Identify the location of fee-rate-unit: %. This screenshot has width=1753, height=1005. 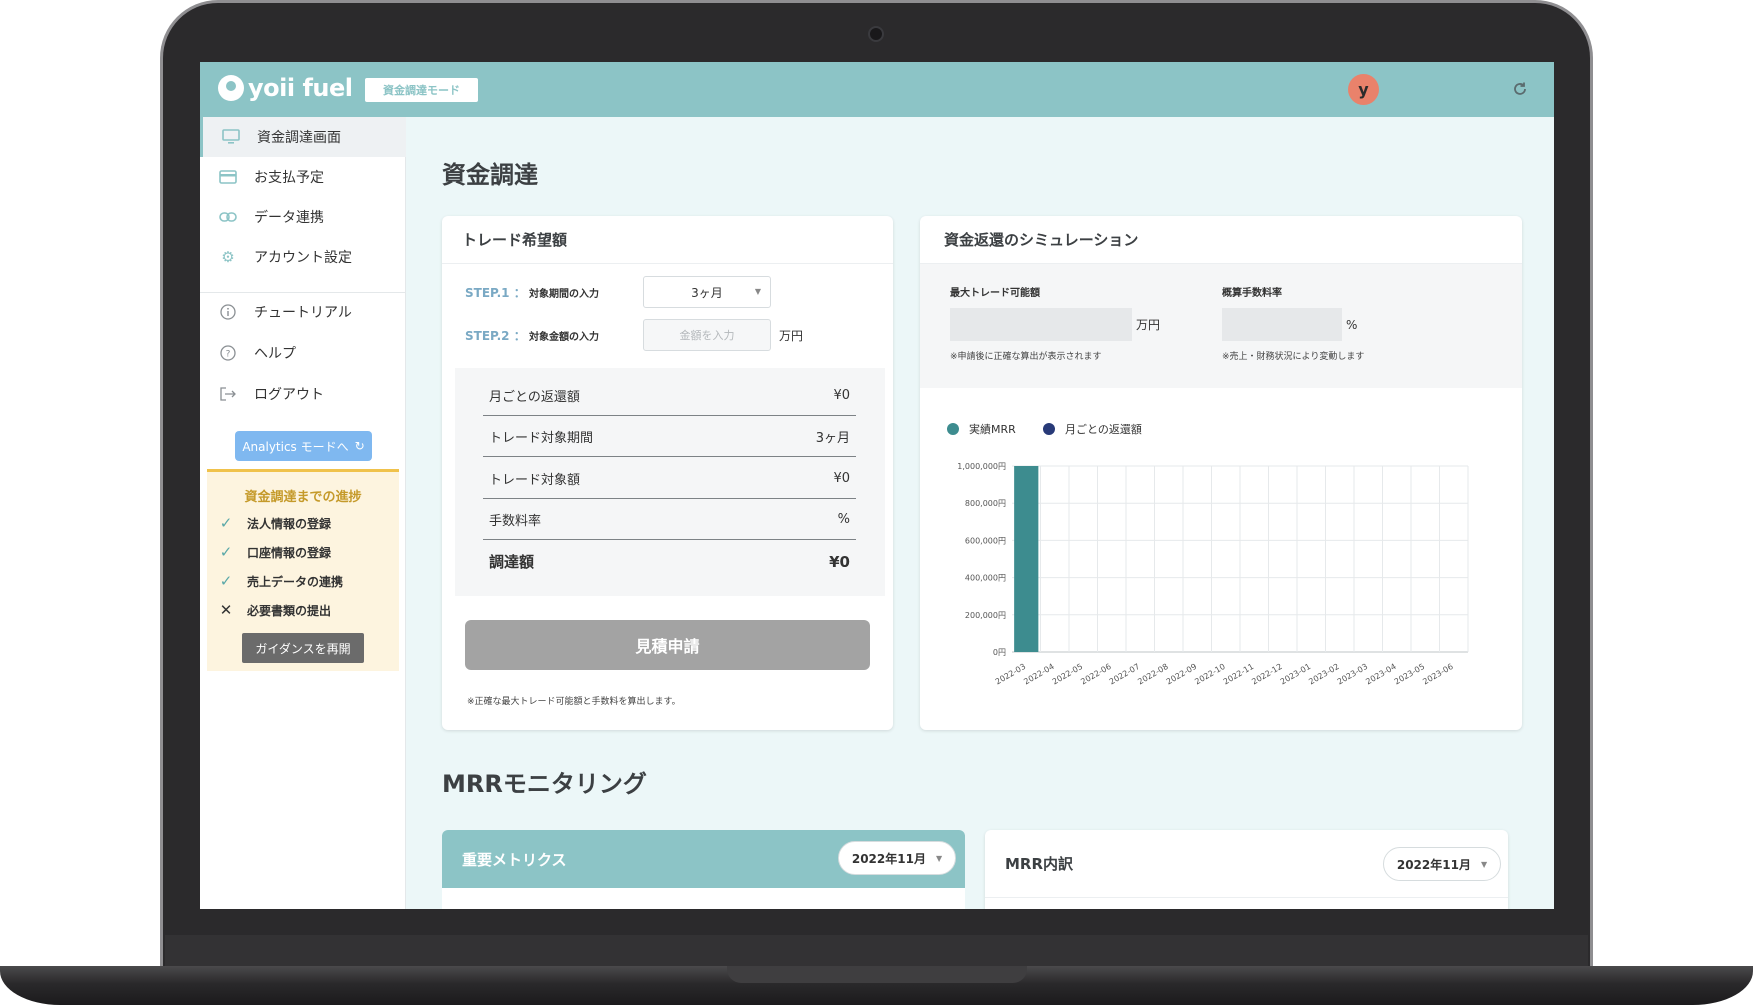
(1352, 324).